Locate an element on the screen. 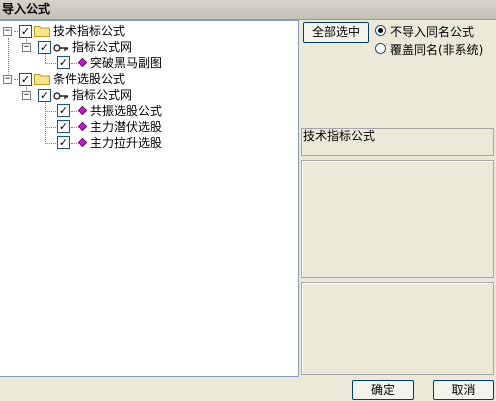 Image resolution: width=496 pixels, height=401 pixels. cancel-button: 取消 is located at coordinates (463, 390).